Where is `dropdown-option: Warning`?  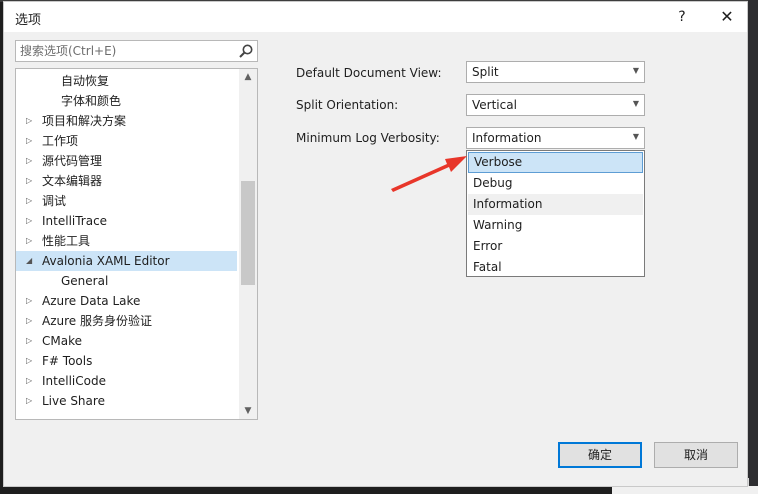 dropdown-option: Warning is located at coordinates (555, 225).